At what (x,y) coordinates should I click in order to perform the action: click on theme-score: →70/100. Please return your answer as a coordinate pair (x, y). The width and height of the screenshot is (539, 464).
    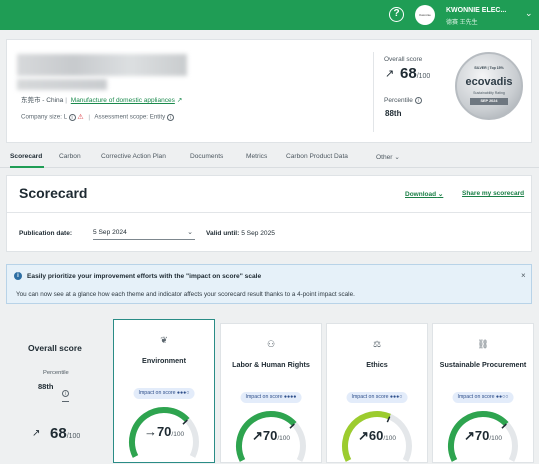
    Looking at the image, I should click on (164, 431).